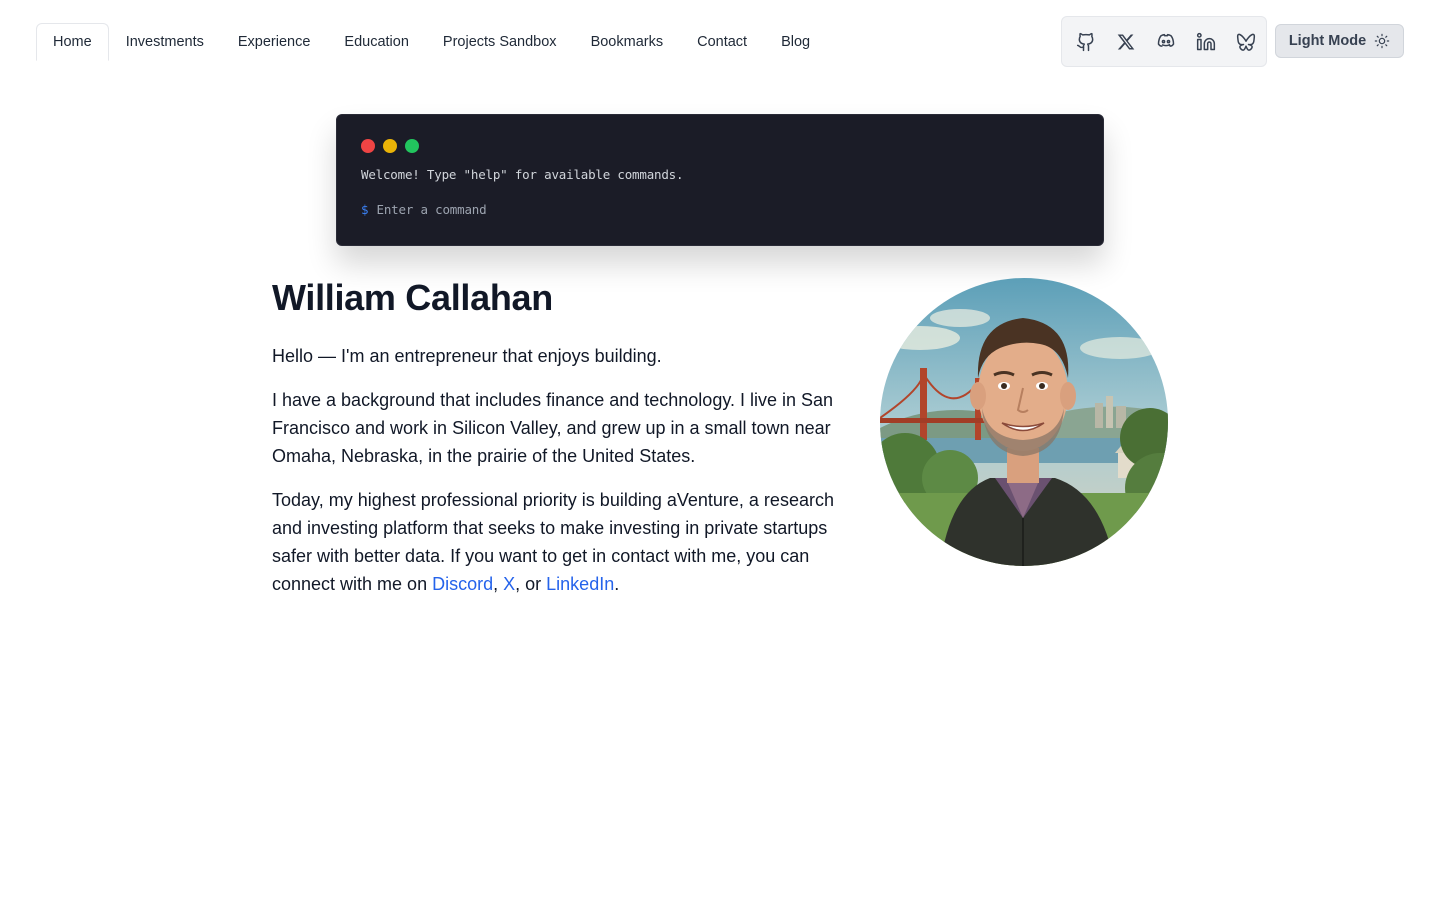 Image resolution: width=1440 pixels, height=900 pixels. Describe the element at coordinates (1086, 42) in the screenshot. I see `github-icon` at that location.